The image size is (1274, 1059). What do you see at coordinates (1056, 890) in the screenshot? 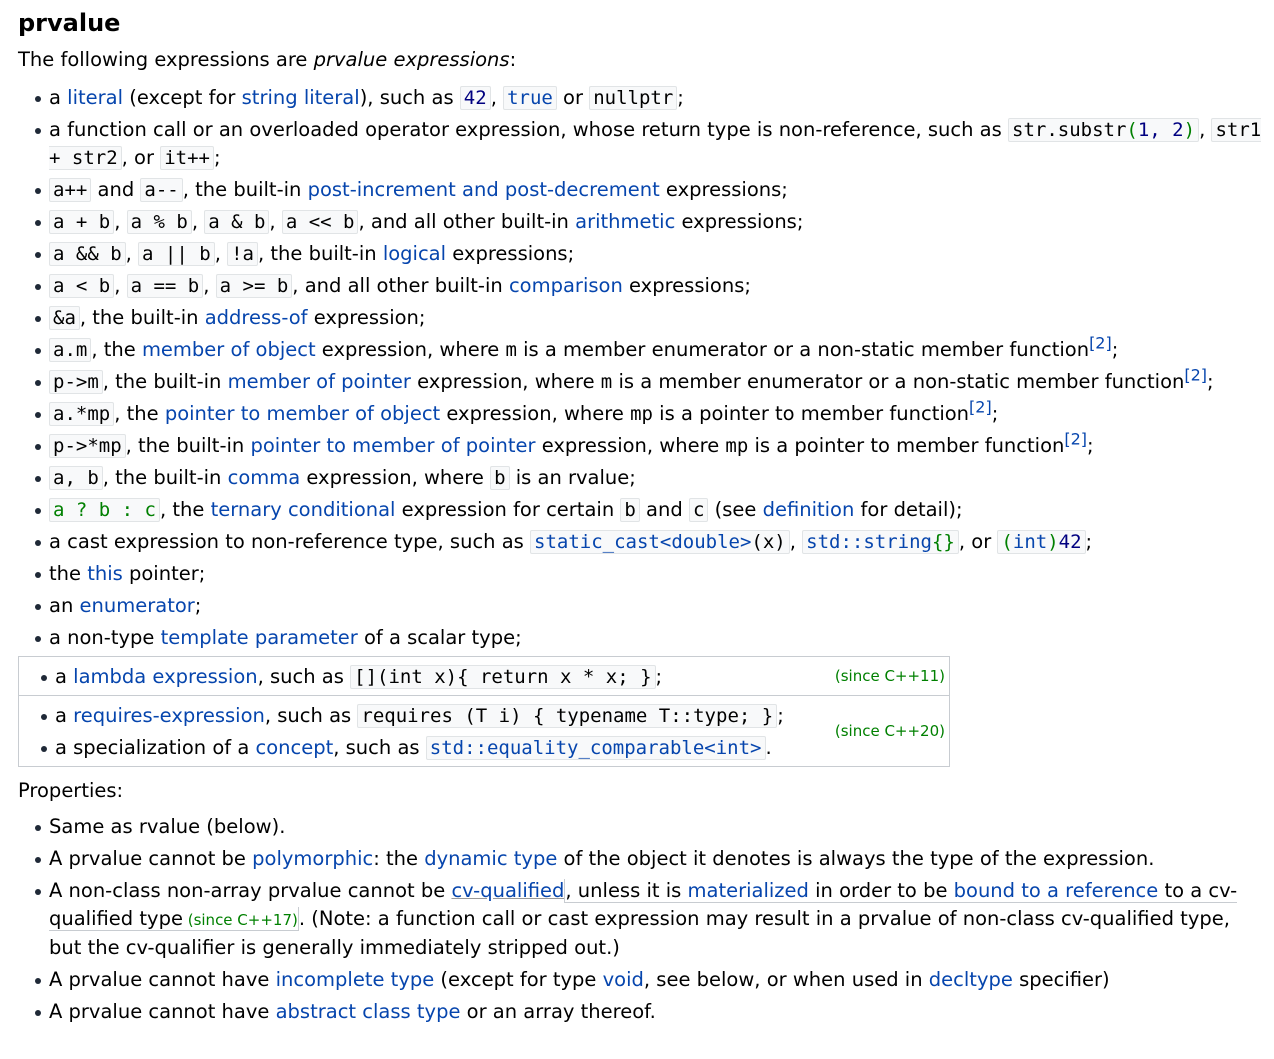
I see `link-bound-to-reference: bound to a reference` at bounding box center [1056, 890].